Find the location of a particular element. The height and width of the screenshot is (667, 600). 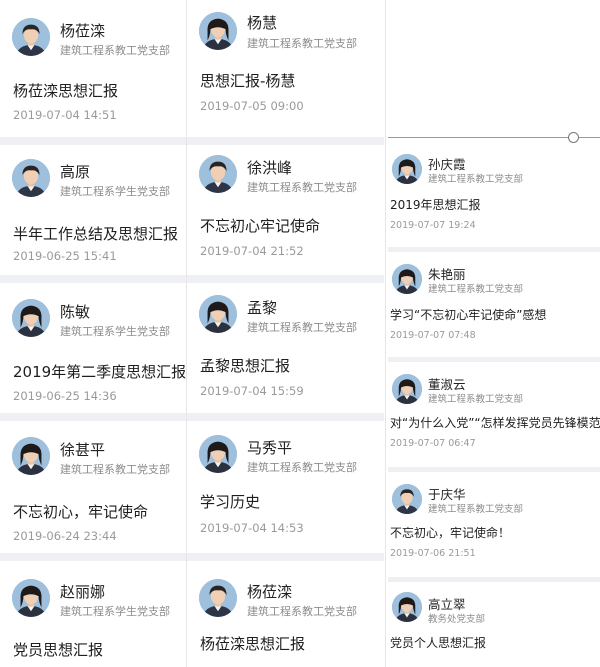

post-card: 于庆华 建筑工程系教工党支部 不忘初心，牢记使命！ 2019-07-06 21:51 is located at coordinates (494, 524).